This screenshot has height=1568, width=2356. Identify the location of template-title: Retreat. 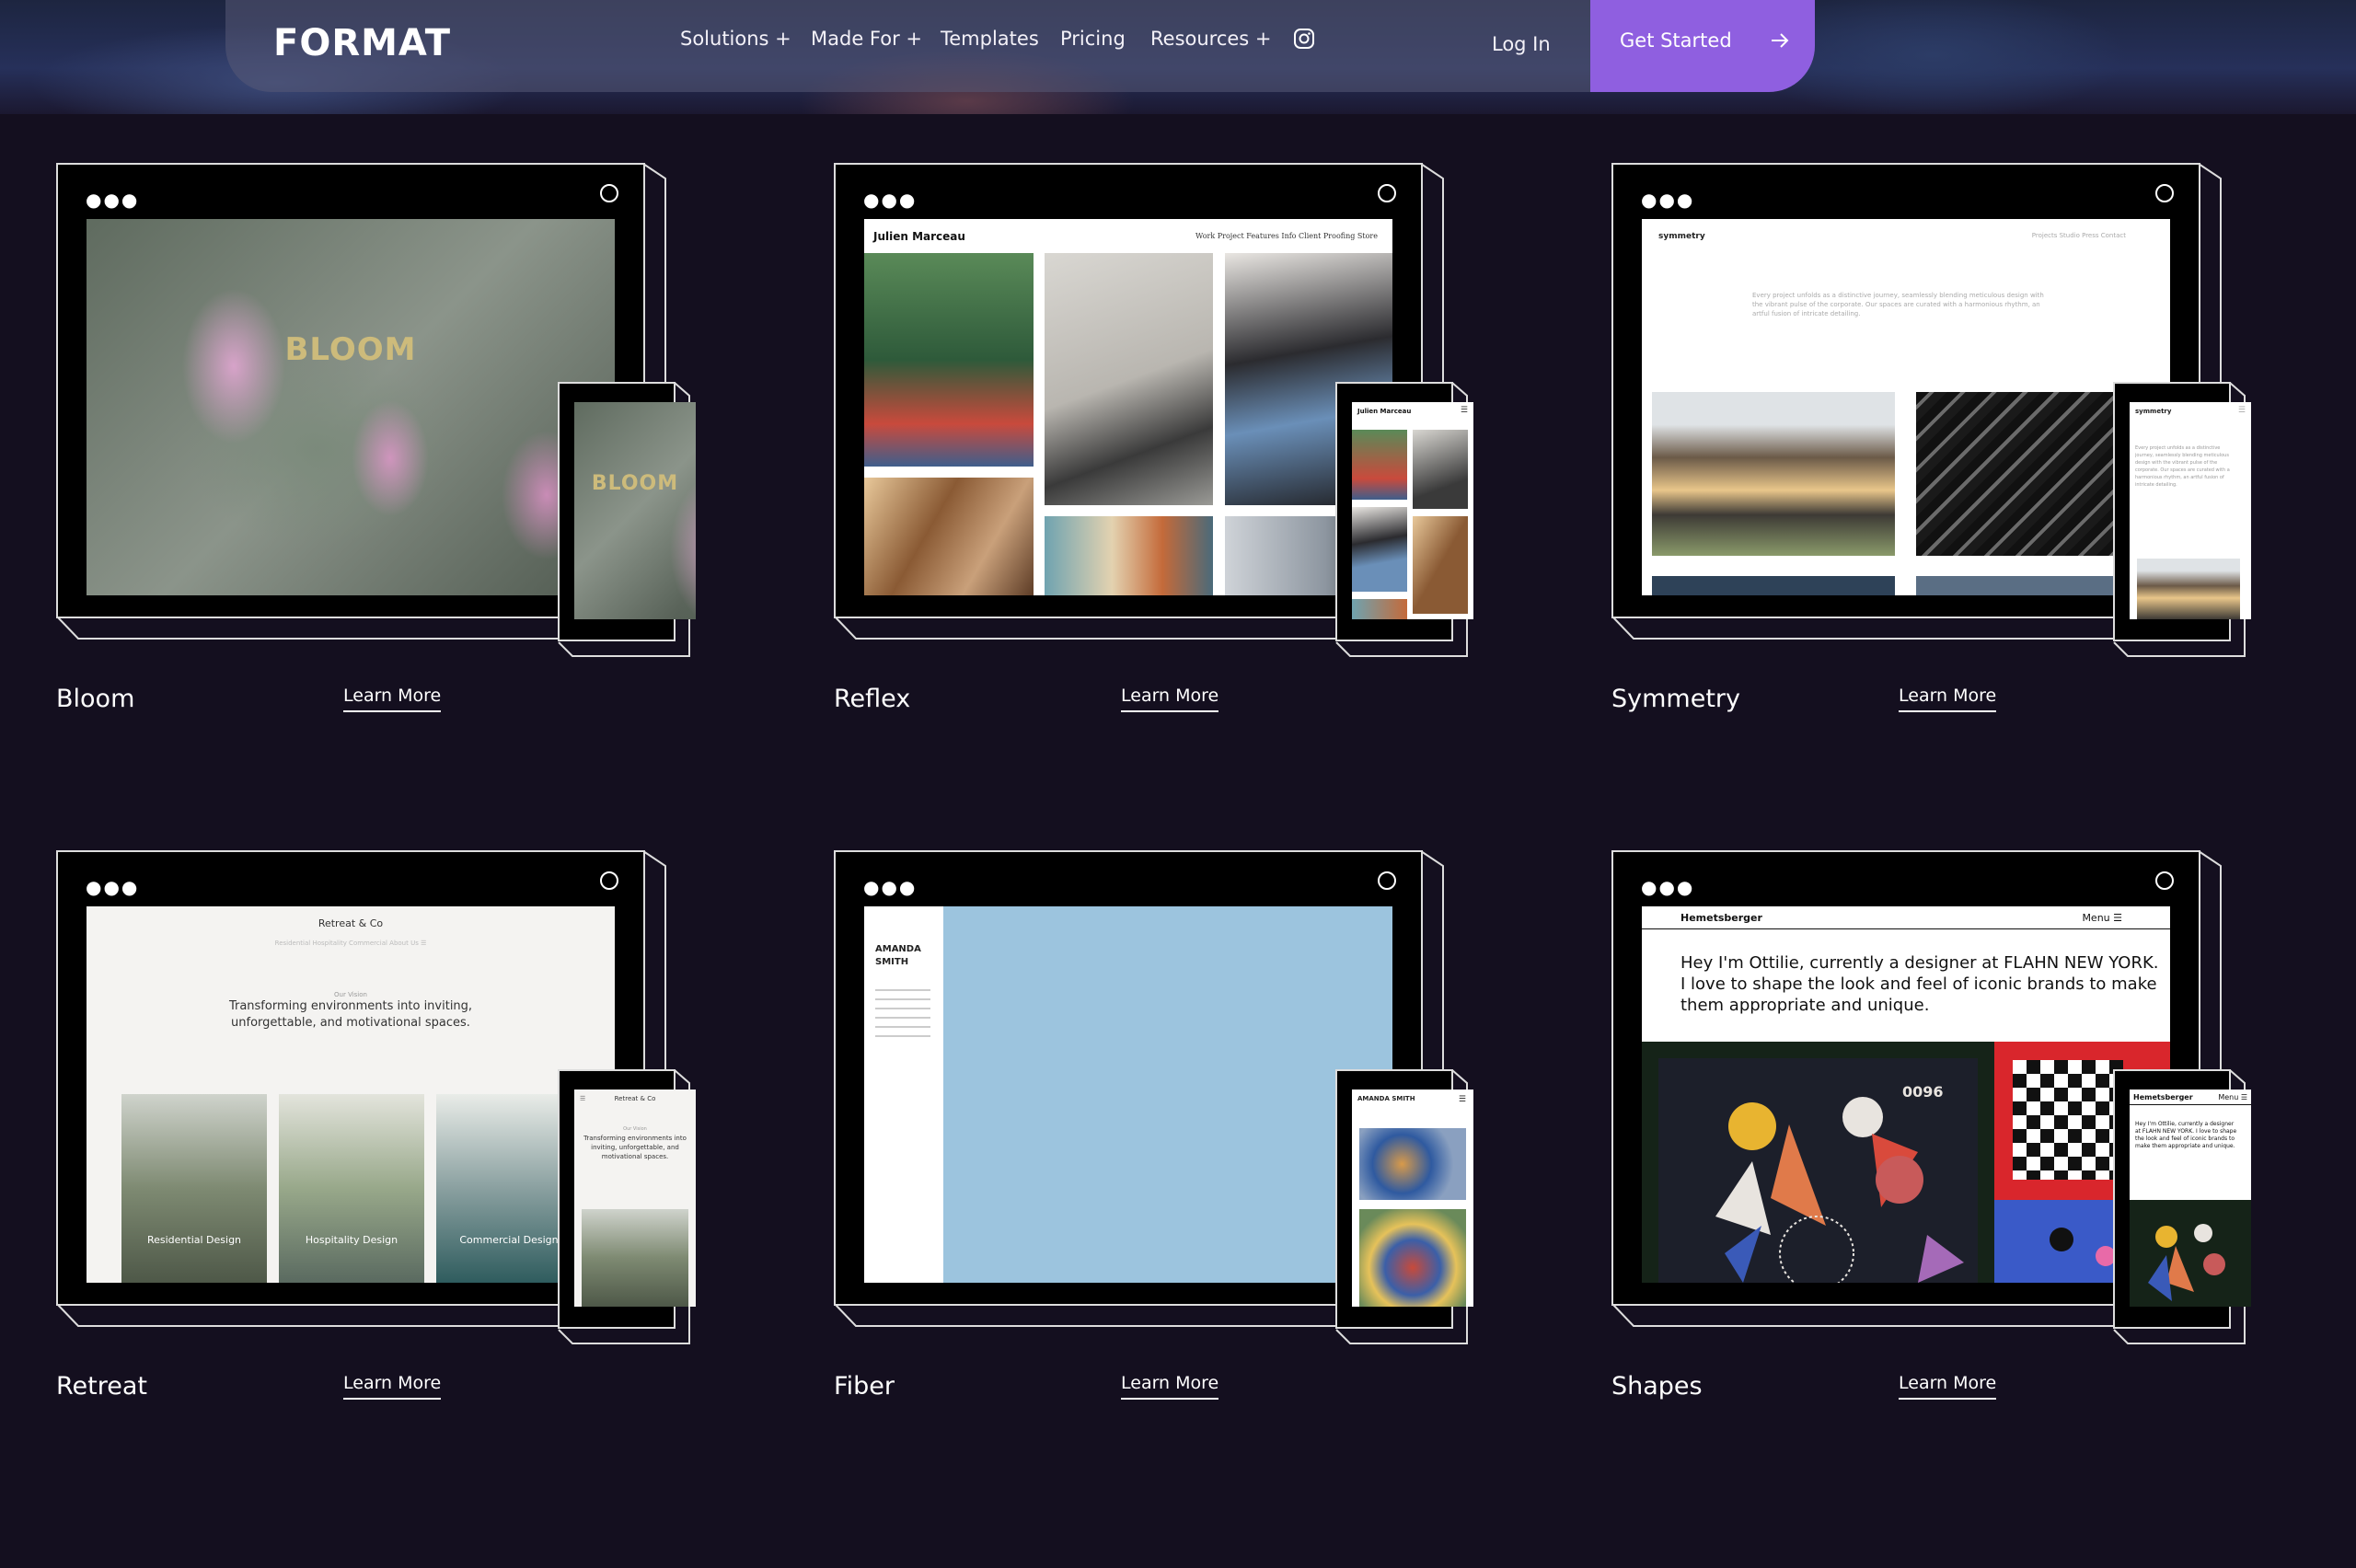
(102, 1386).